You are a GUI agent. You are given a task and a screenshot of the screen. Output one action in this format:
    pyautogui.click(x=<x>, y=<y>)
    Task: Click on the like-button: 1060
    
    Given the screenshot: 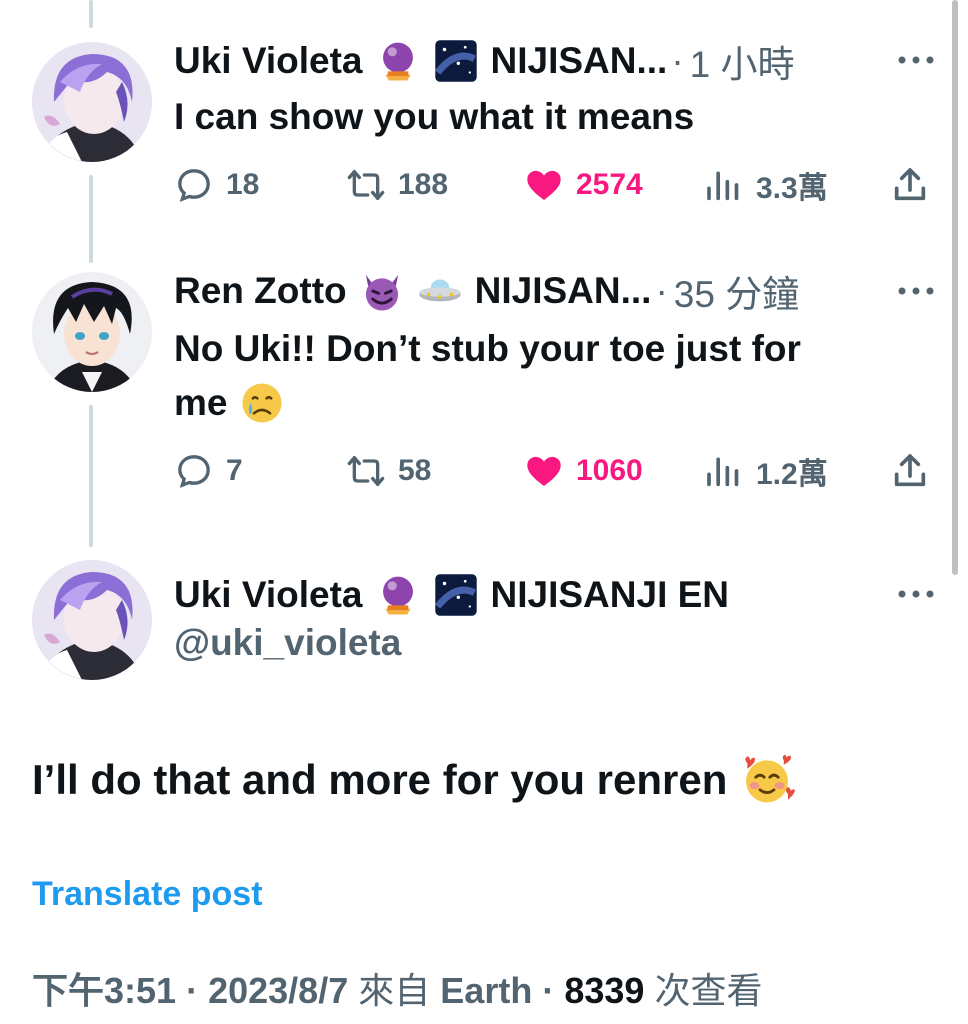 What is the action you would take?
    pyautogui.click(x=583, y=471)
    